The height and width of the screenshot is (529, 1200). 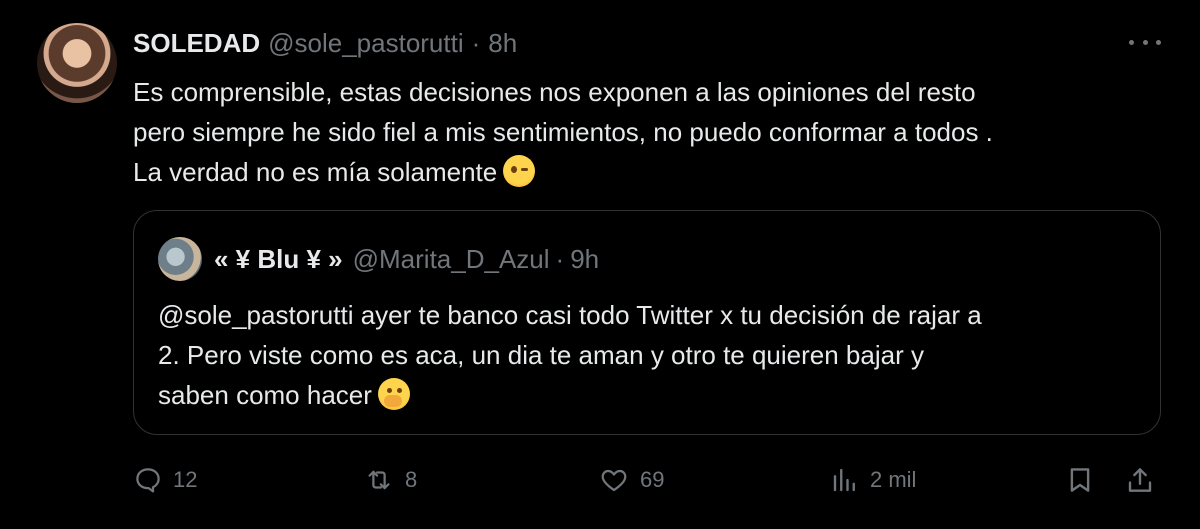 I want to click on retweet-count: 8, so click(x=411, y=479).